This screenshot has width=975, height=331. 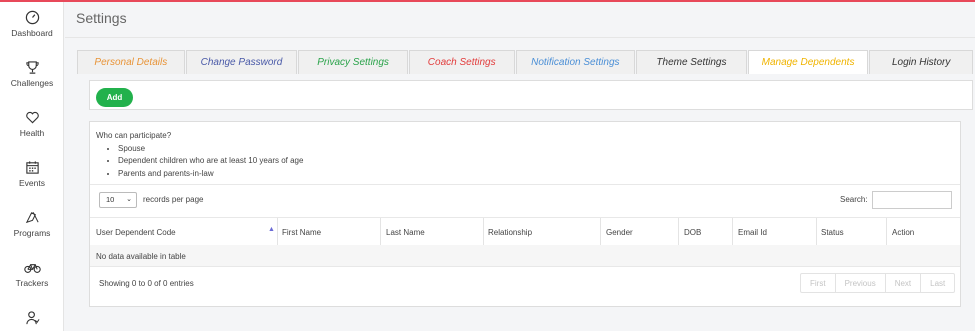 What do you see at coordinates (101, 18) in the screenshot?
I see `page-title: Settings` at bounding box center [101, 18].